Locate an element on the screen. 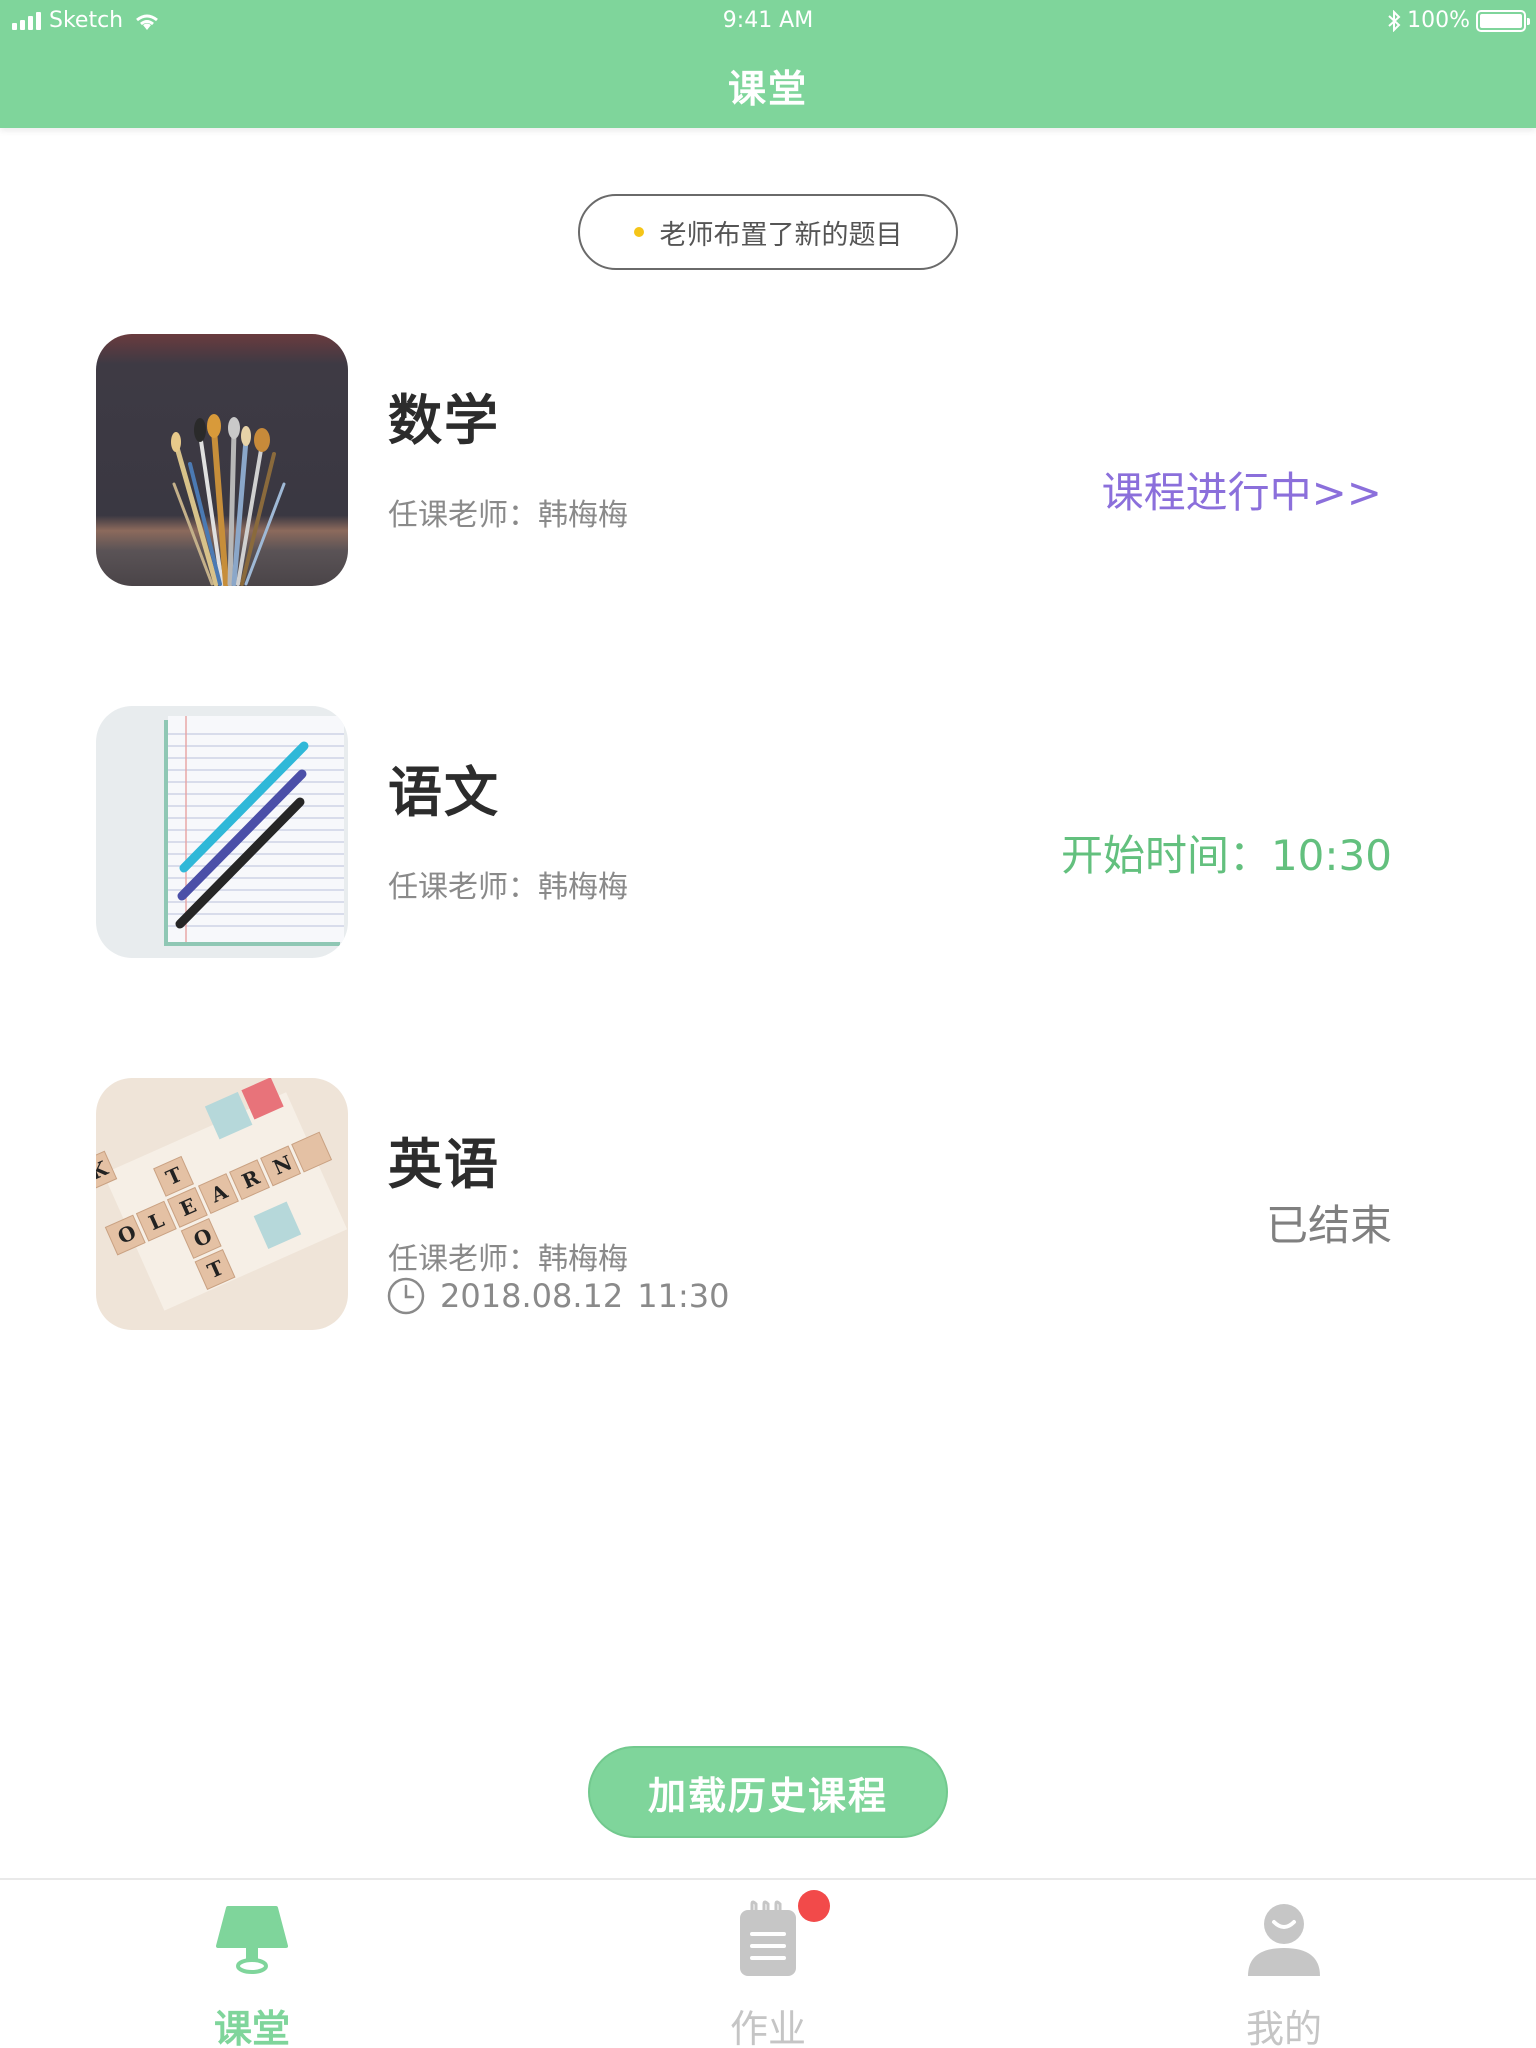 This screenshot has width=1536, height=2048. scrabble-tiles-photo: OLE ARN OTT K is located at coordinates (222, 1204).